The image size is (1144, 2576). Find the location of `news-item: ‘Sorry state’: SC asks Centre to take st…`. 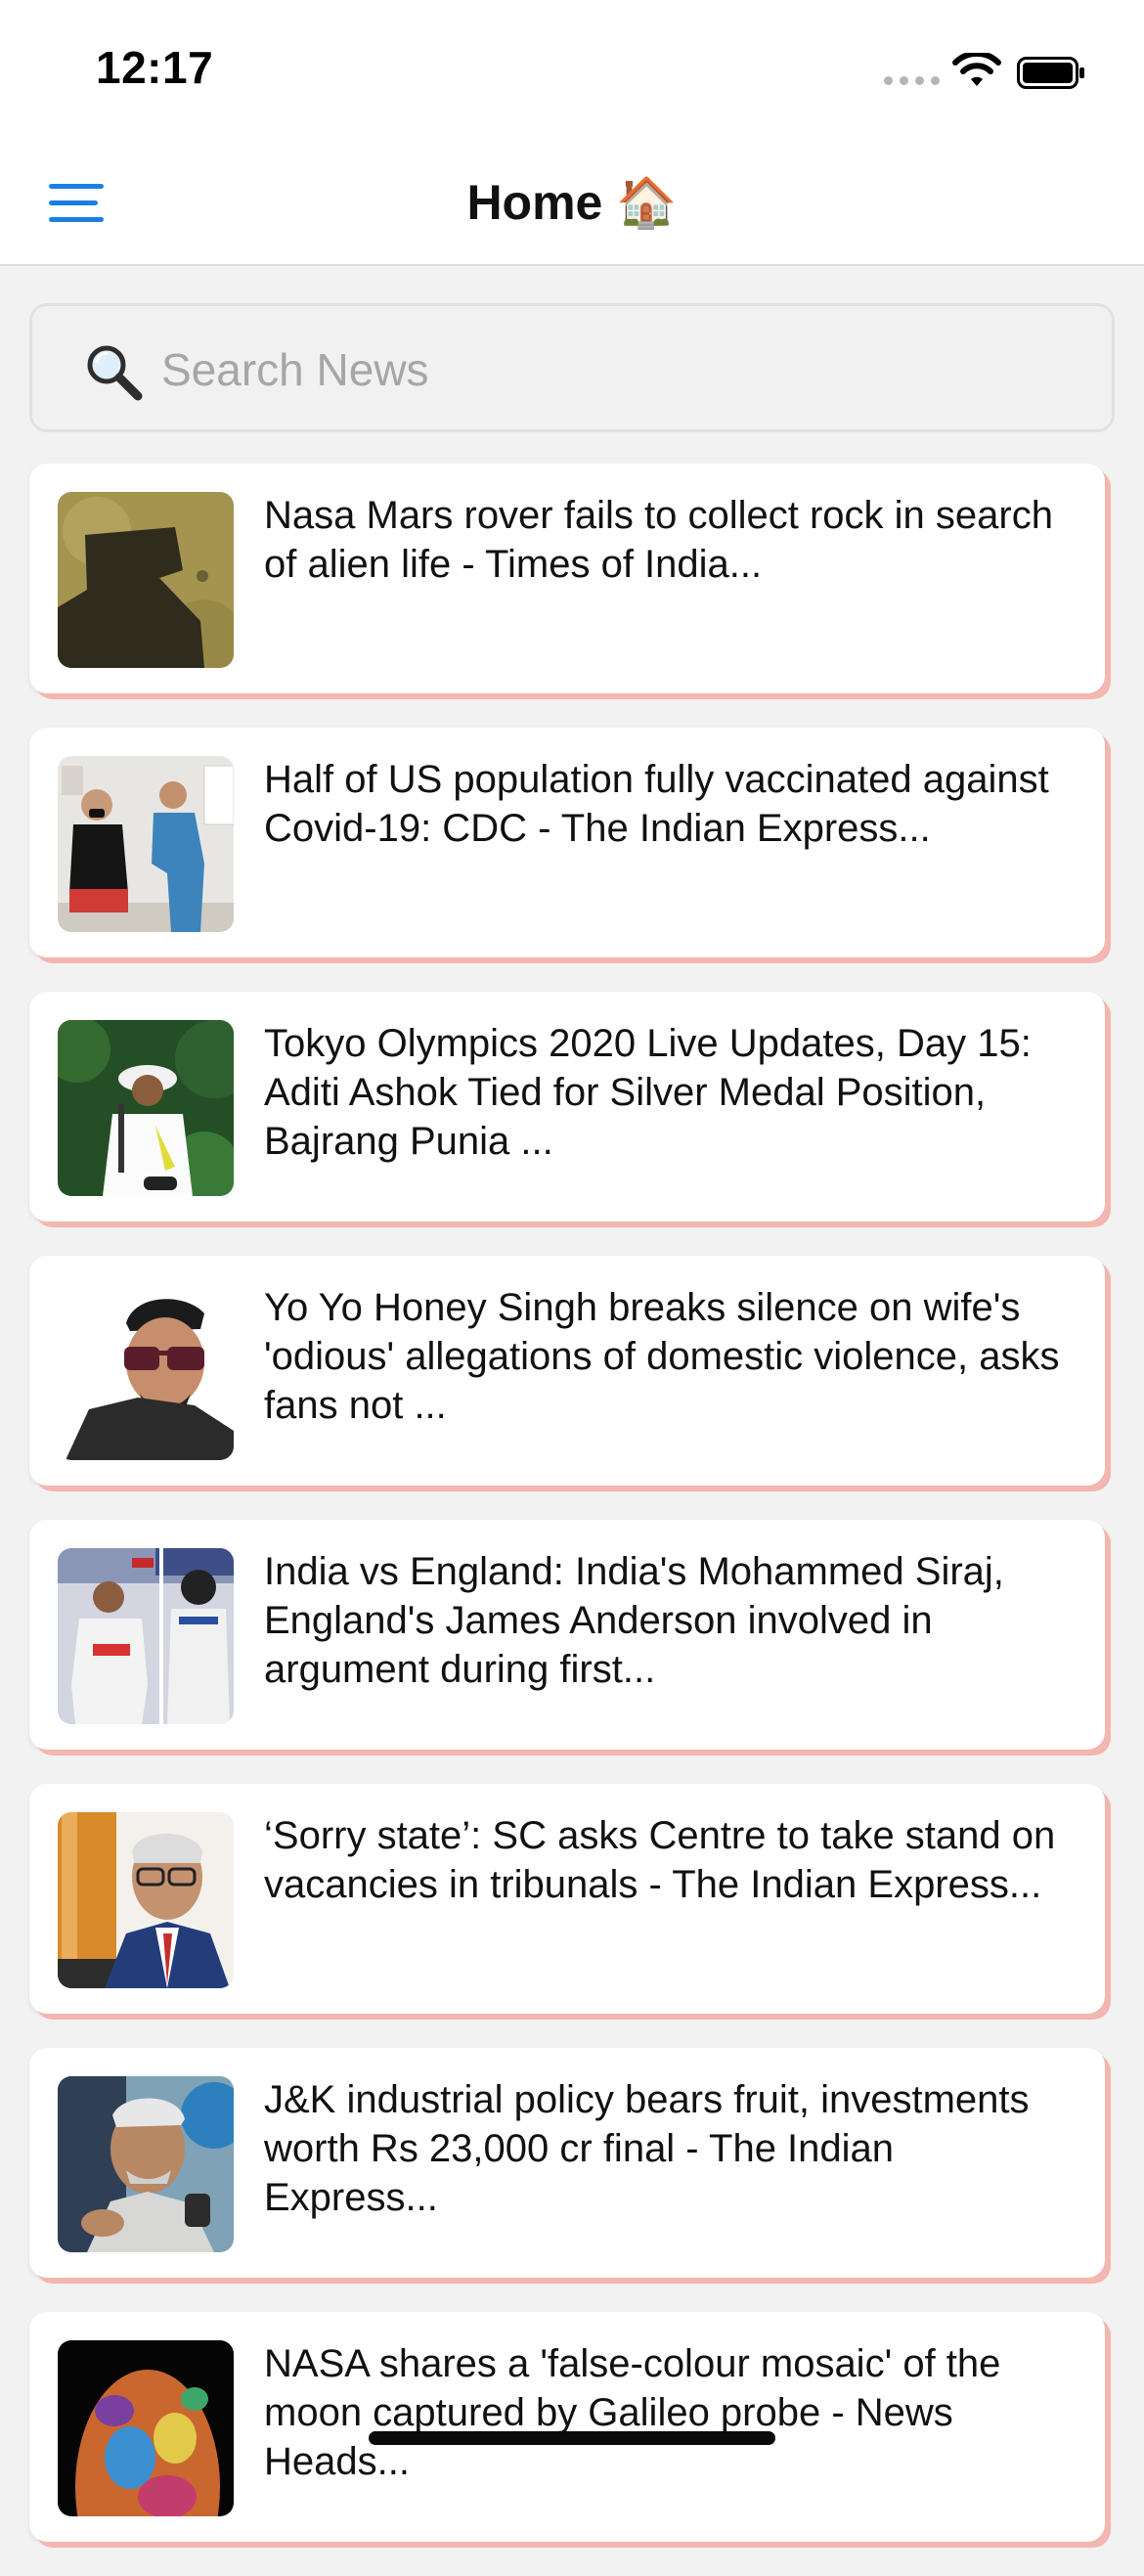

news-item: ‘Sorry state’: SC asks Centre to take st… is located at coordinates (567, 1899).